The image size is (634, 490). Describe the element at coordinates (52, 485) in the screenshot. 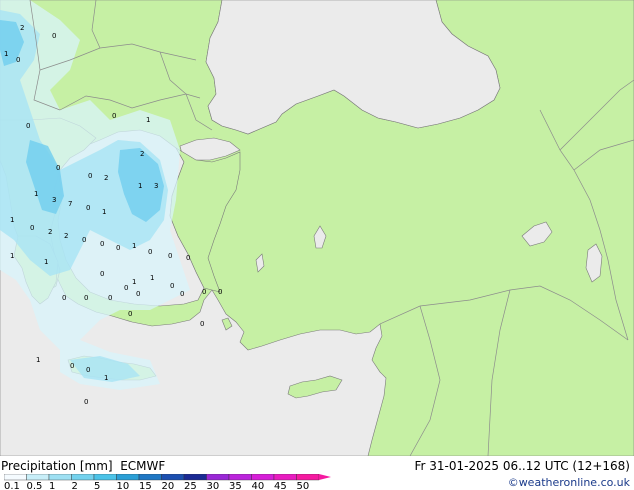

I see `scale-tick-label: 1` at that location.